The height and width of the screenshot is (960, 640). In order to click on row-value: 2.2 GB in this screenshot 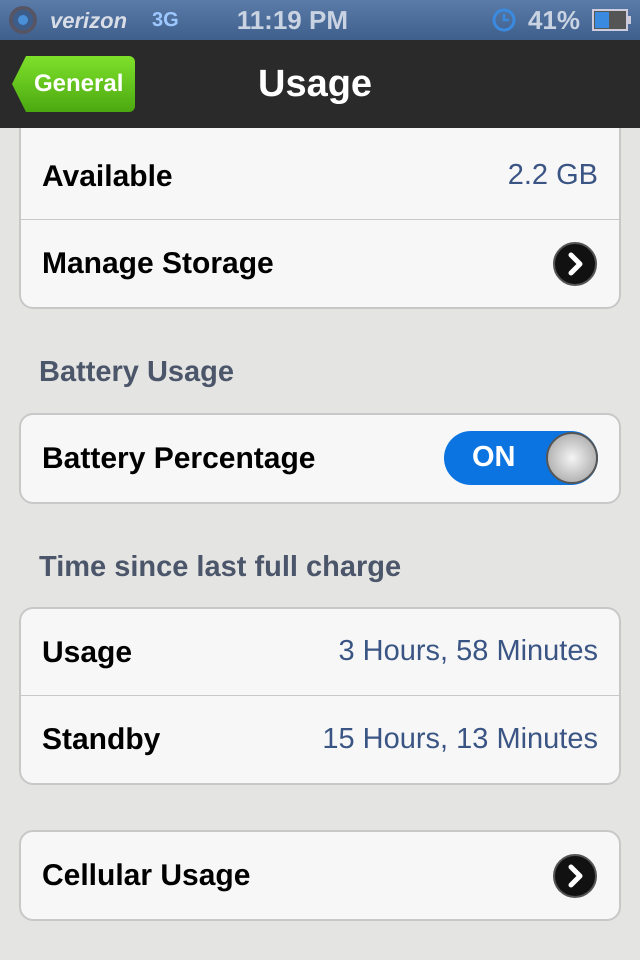, I will do `click(553, 176)`.